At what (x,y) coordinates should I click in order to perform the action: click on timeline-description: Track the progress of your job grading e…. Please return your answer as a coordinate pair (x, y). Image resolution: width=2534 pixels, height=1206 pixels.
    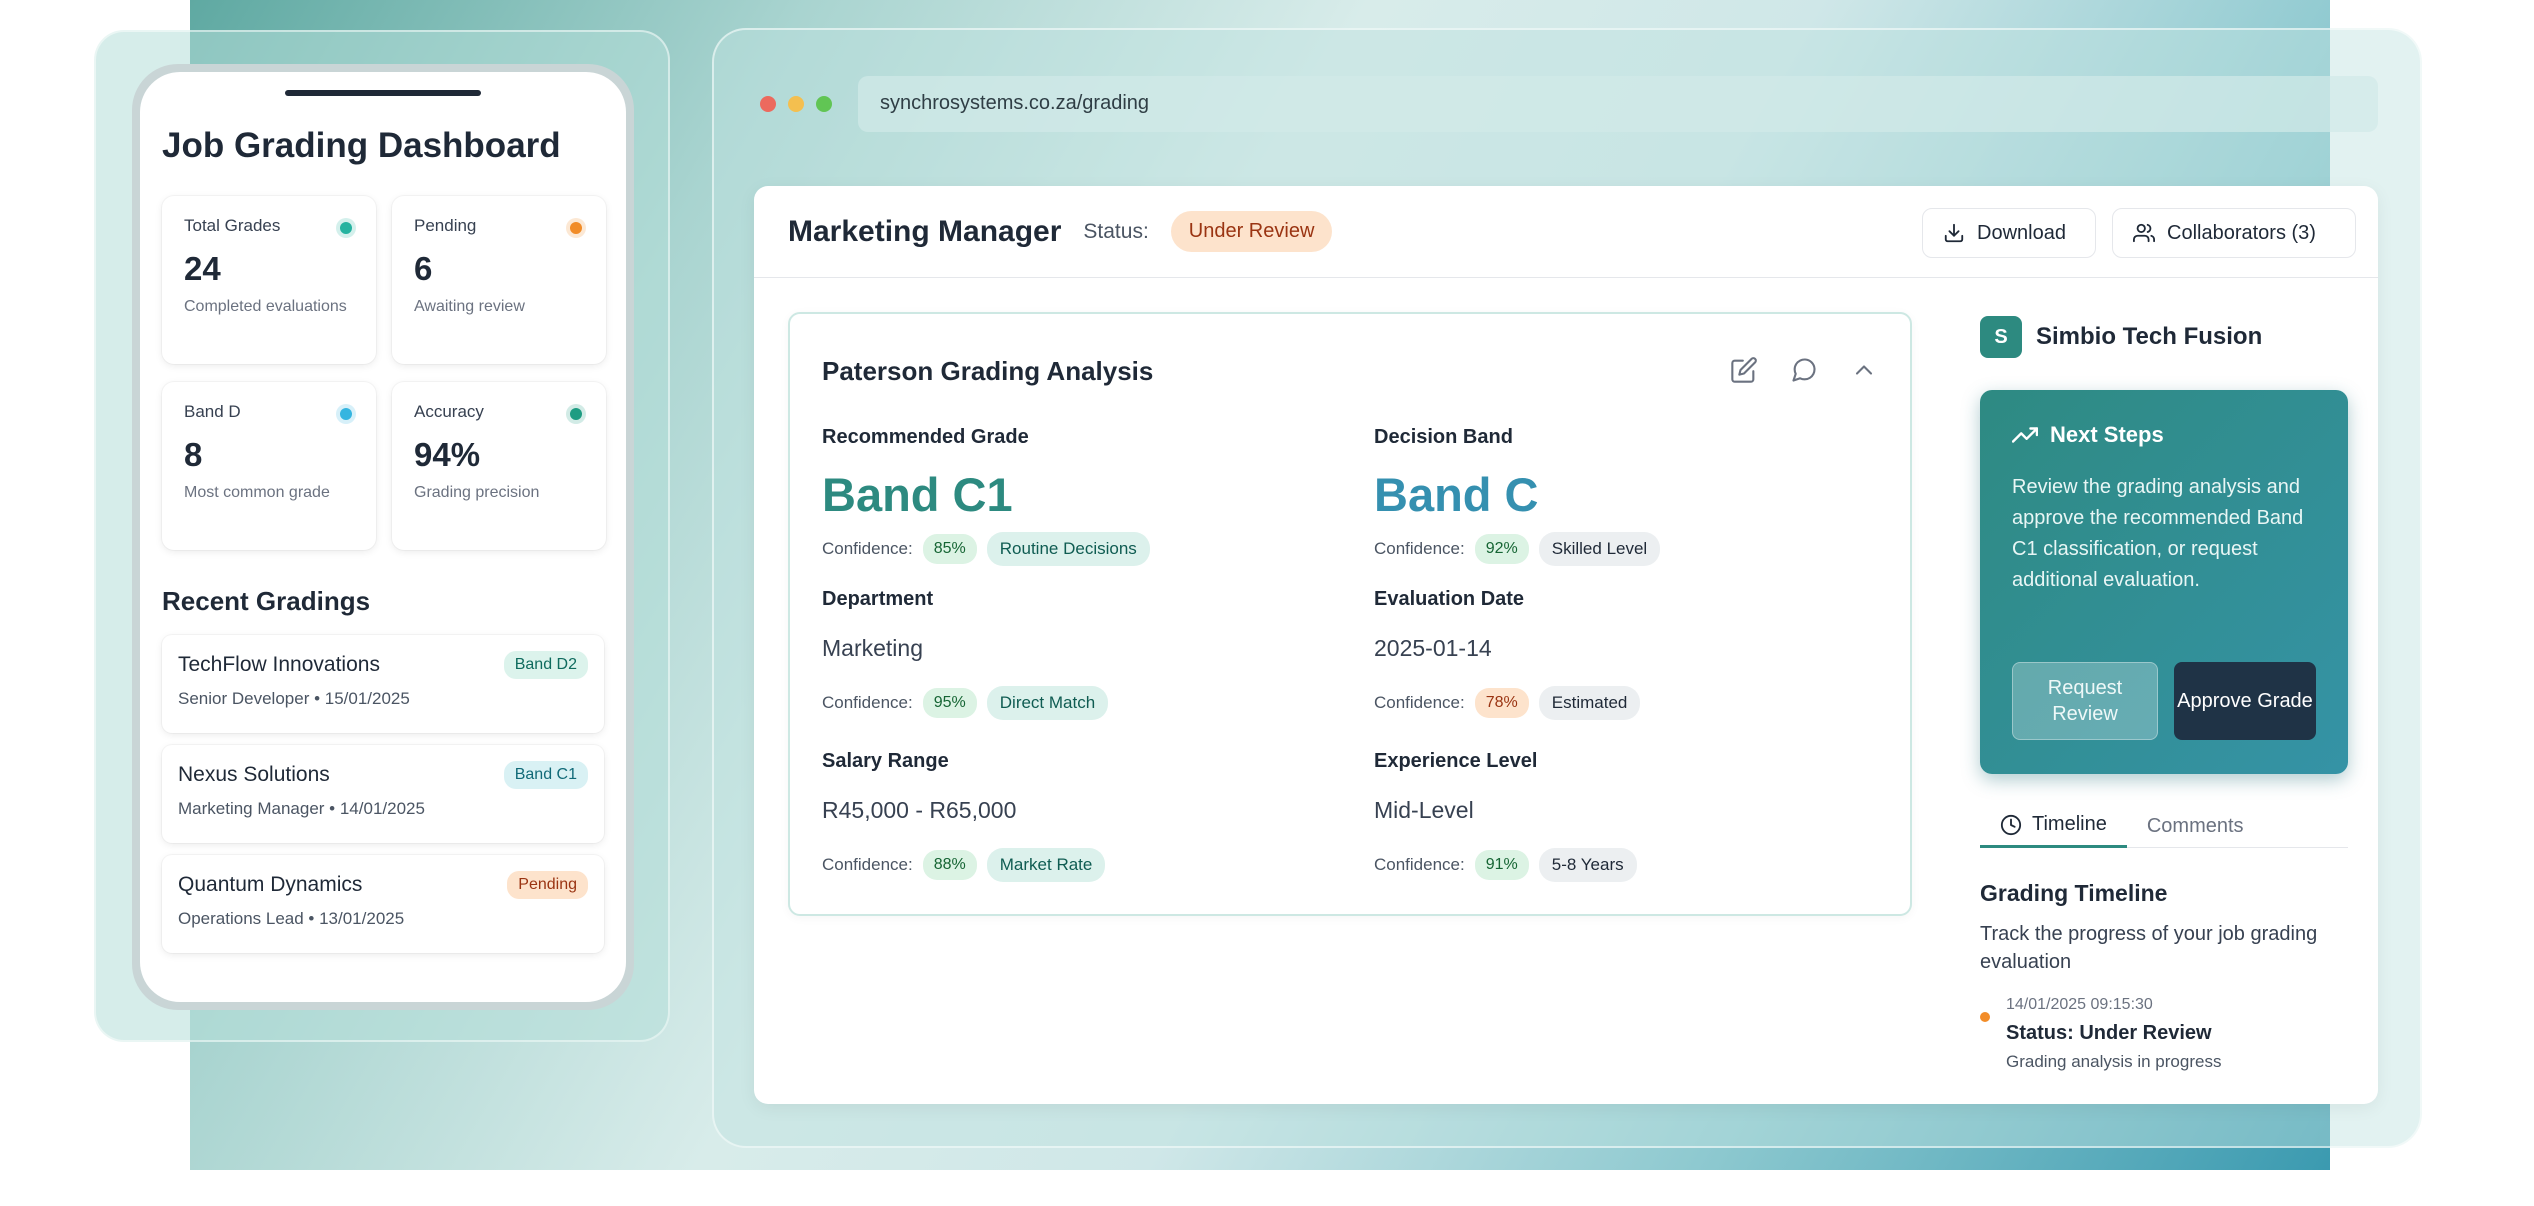
    Looking at the image, I should click on (2149, 948).